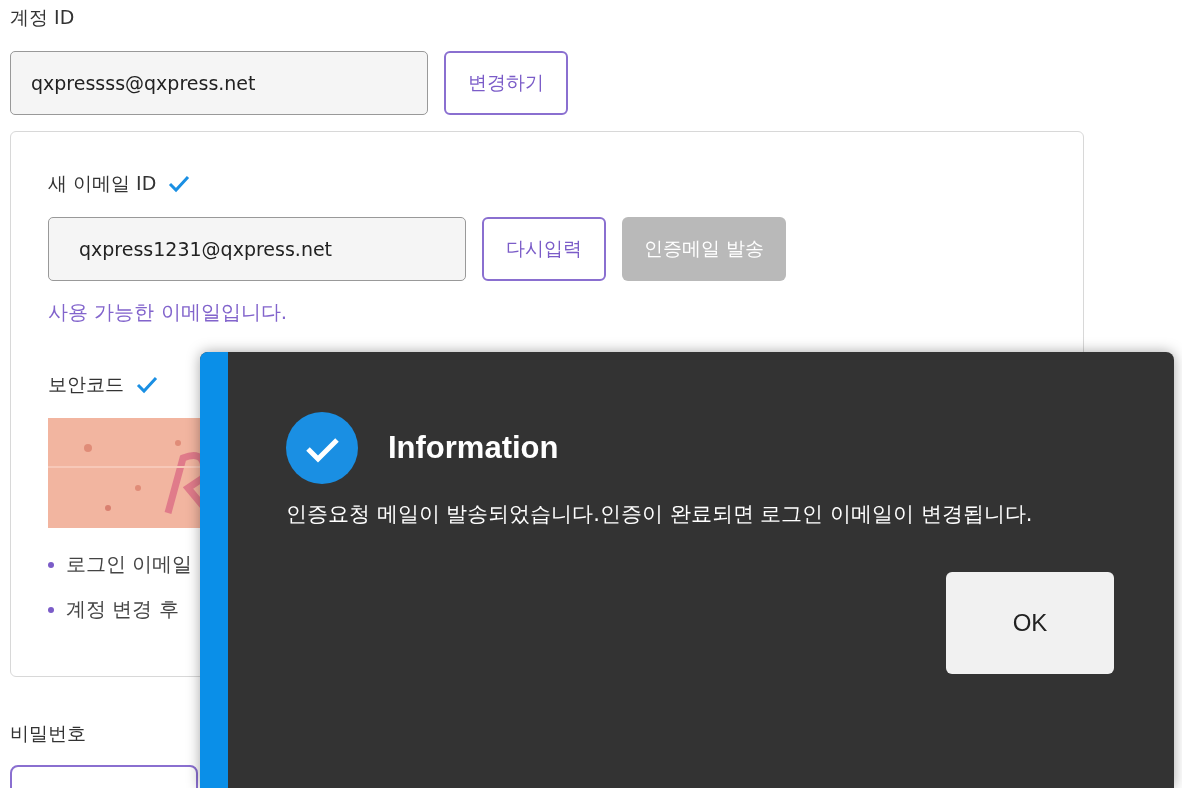 This screenshot has width=1182, height=788. Describe the element at coordinates (322, 448) in the screenshot. I see `check-circle-icon` at that location.